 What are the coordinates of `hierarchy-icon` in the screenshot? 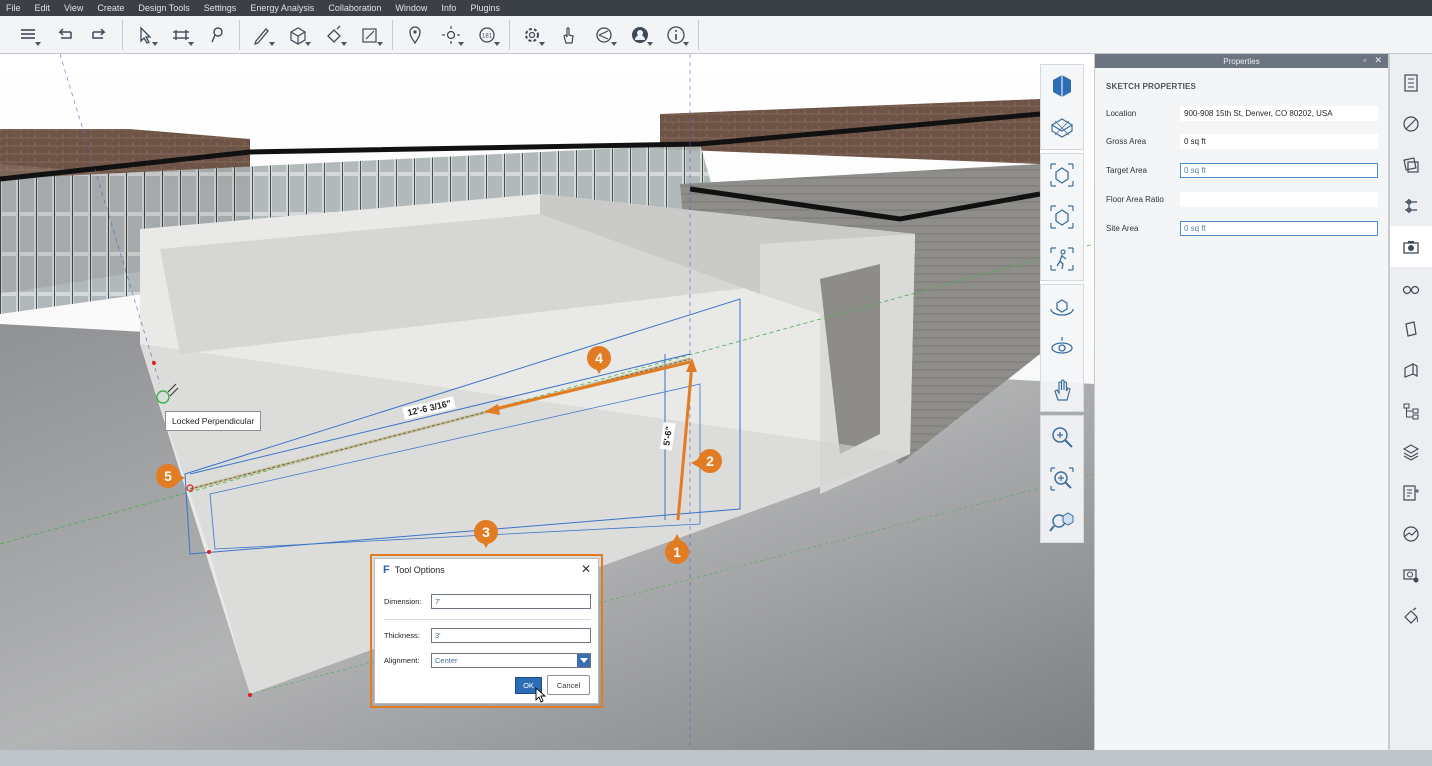 It's located at (1411, 410).